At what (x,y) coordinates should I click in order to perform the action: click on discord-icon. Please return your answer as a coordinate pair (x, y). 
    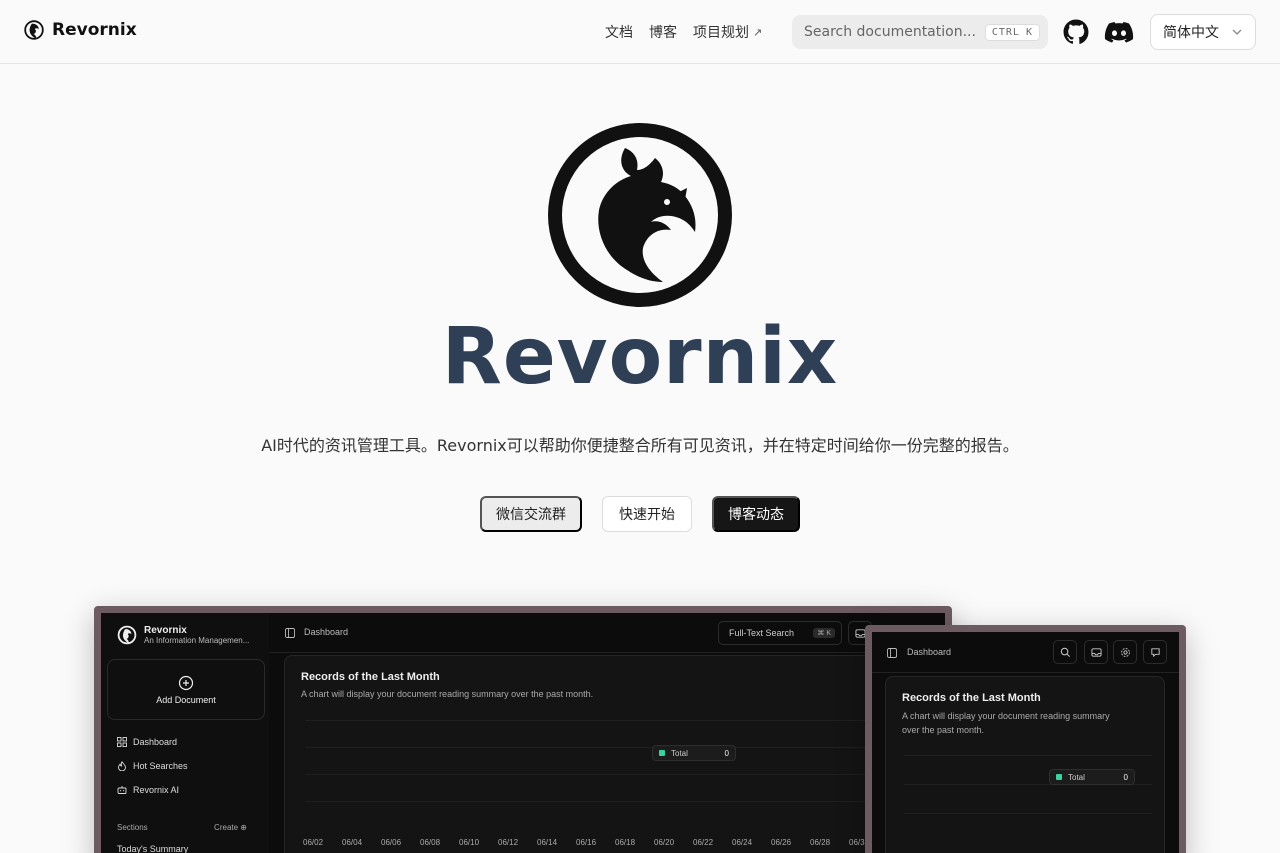
    Looking at the image, I should click on (1119, 32).